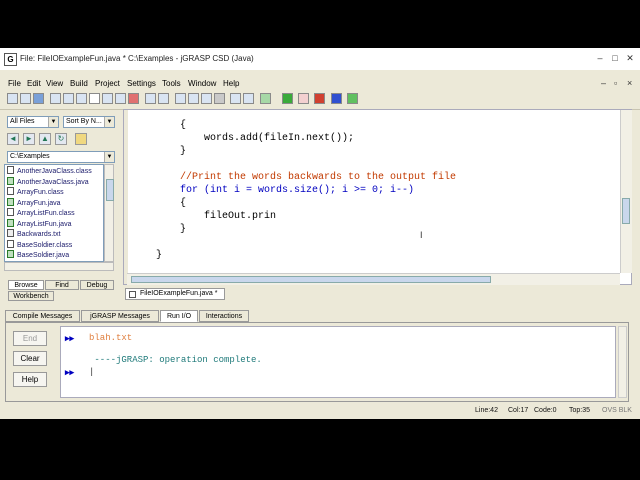 The height and width of the screenshot is (480, 640). What do you see at coordinates (147, 255) in the screenshot?
I see `code-line: }` at bounding box center [147, 255].